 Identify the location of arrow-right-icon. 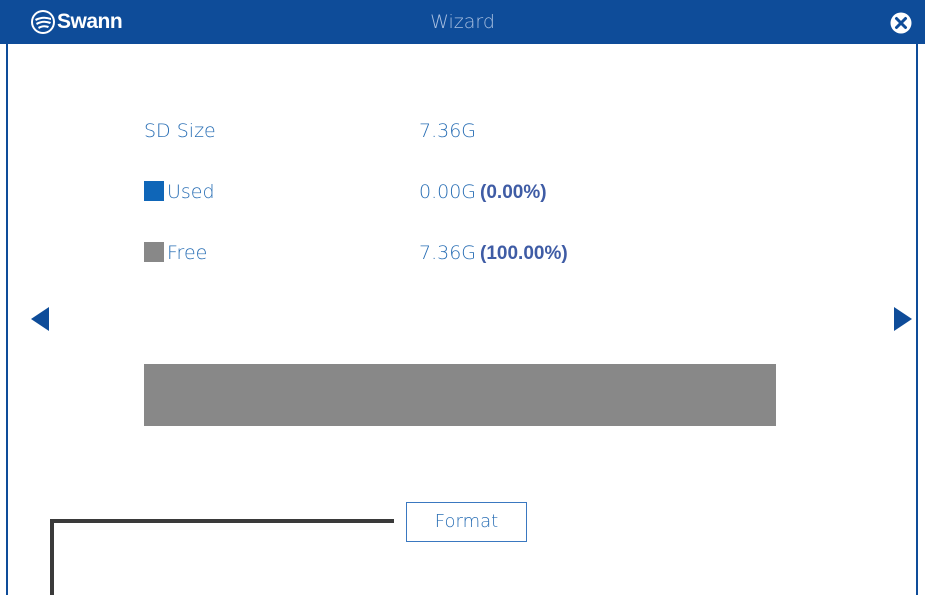
(903, 319).